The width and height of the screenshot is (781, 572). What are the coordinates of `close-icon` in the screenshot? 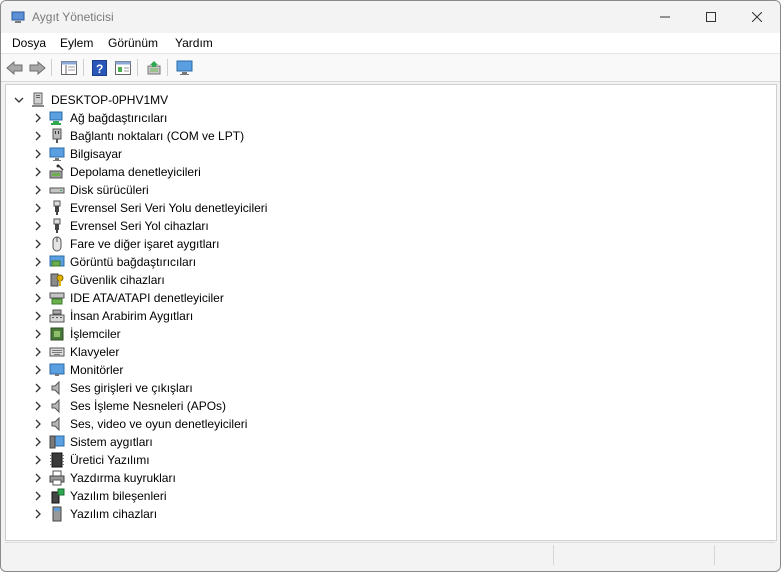 It's located at (757, 17).